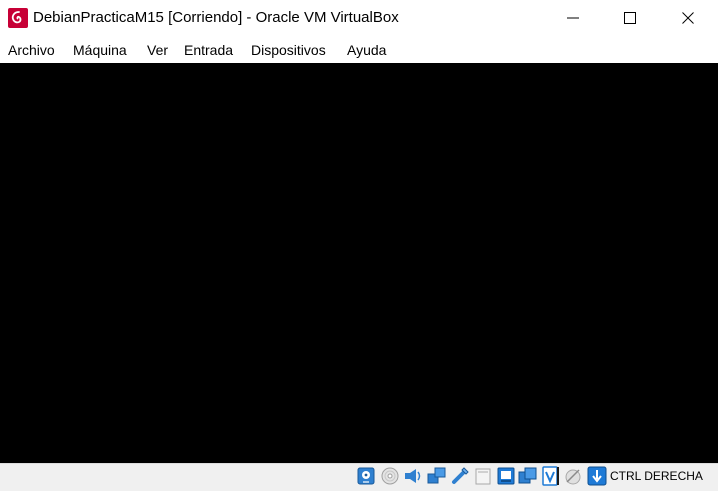 Image resolution: width=718 pixels, height=491 pixels. What do you see at coordinates (528, 476) in the screenshot?
I see `video-capture-icon` at bounding box center [528, 476].